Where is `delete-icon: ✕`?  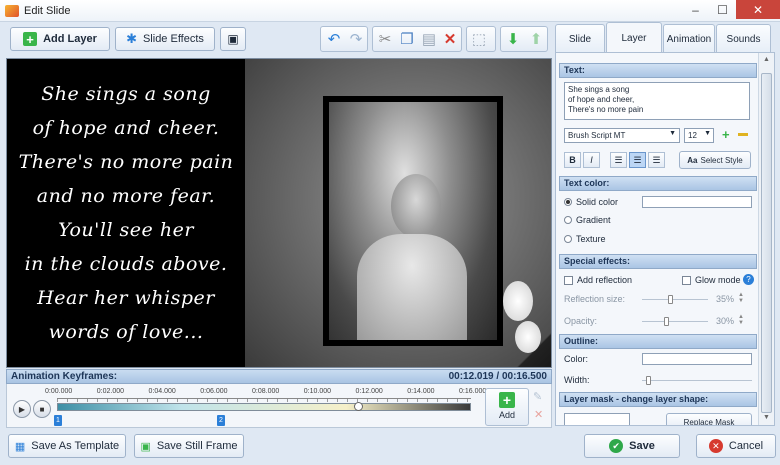
delete-icon: ✕ is located at coordinates (450, 39).